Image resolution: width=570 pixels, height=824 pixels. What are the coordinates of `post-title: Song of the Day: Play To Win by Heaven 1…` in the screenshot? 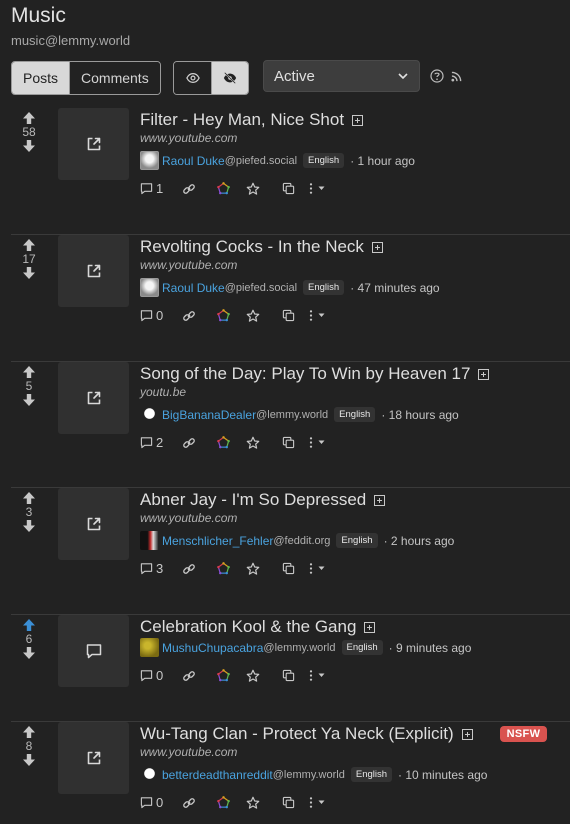 It's located at (305, 374).